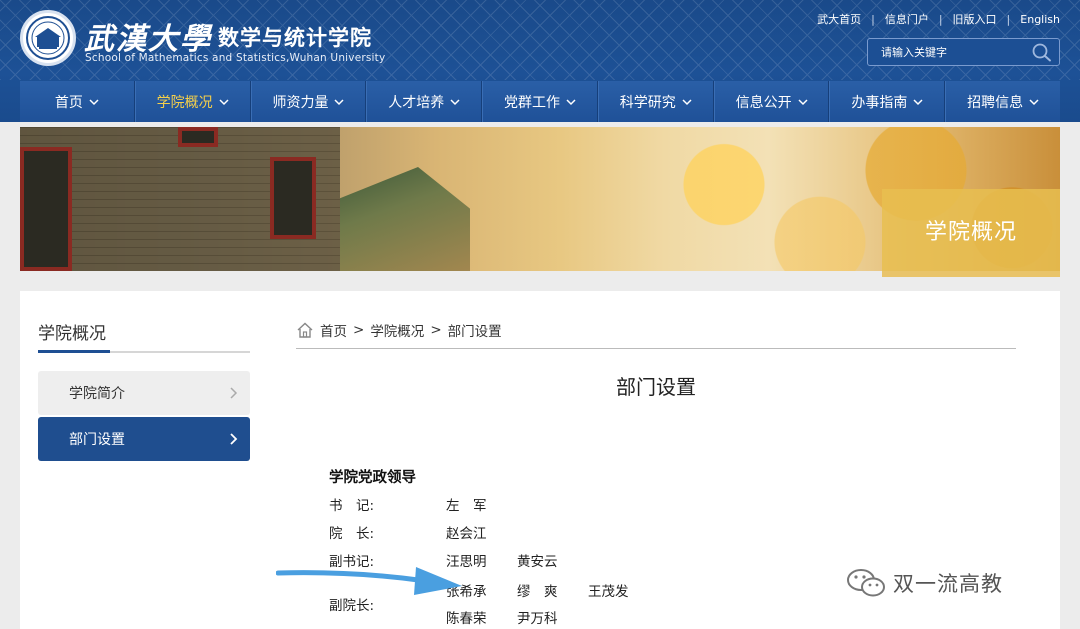  I want to click on top-link-whu-home: 武大首页, so click(839, 19).